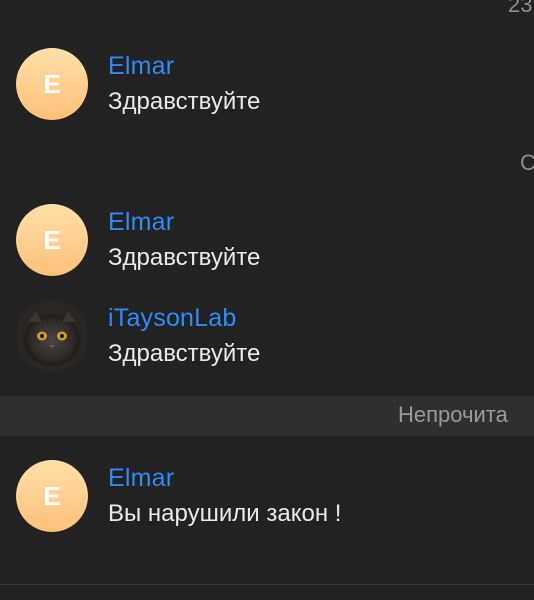 The width and height of the screenshot is (534, 600). What do you see at coordinates (520, 8) in the screenshot?
I see `date-separator-top: 23` at bounding box center [520, 8].